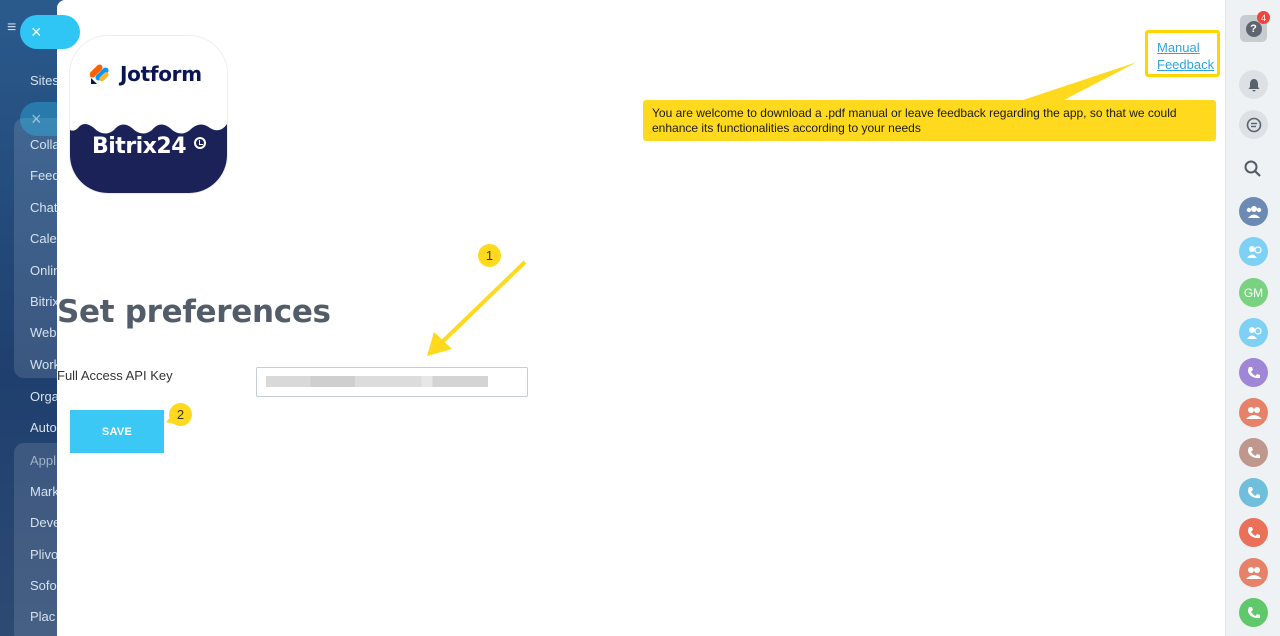 Image resolution: width=1280 pixels, height=636 pixels. I want to click on jotform-wordmark: Jotform, so click(161, 74).